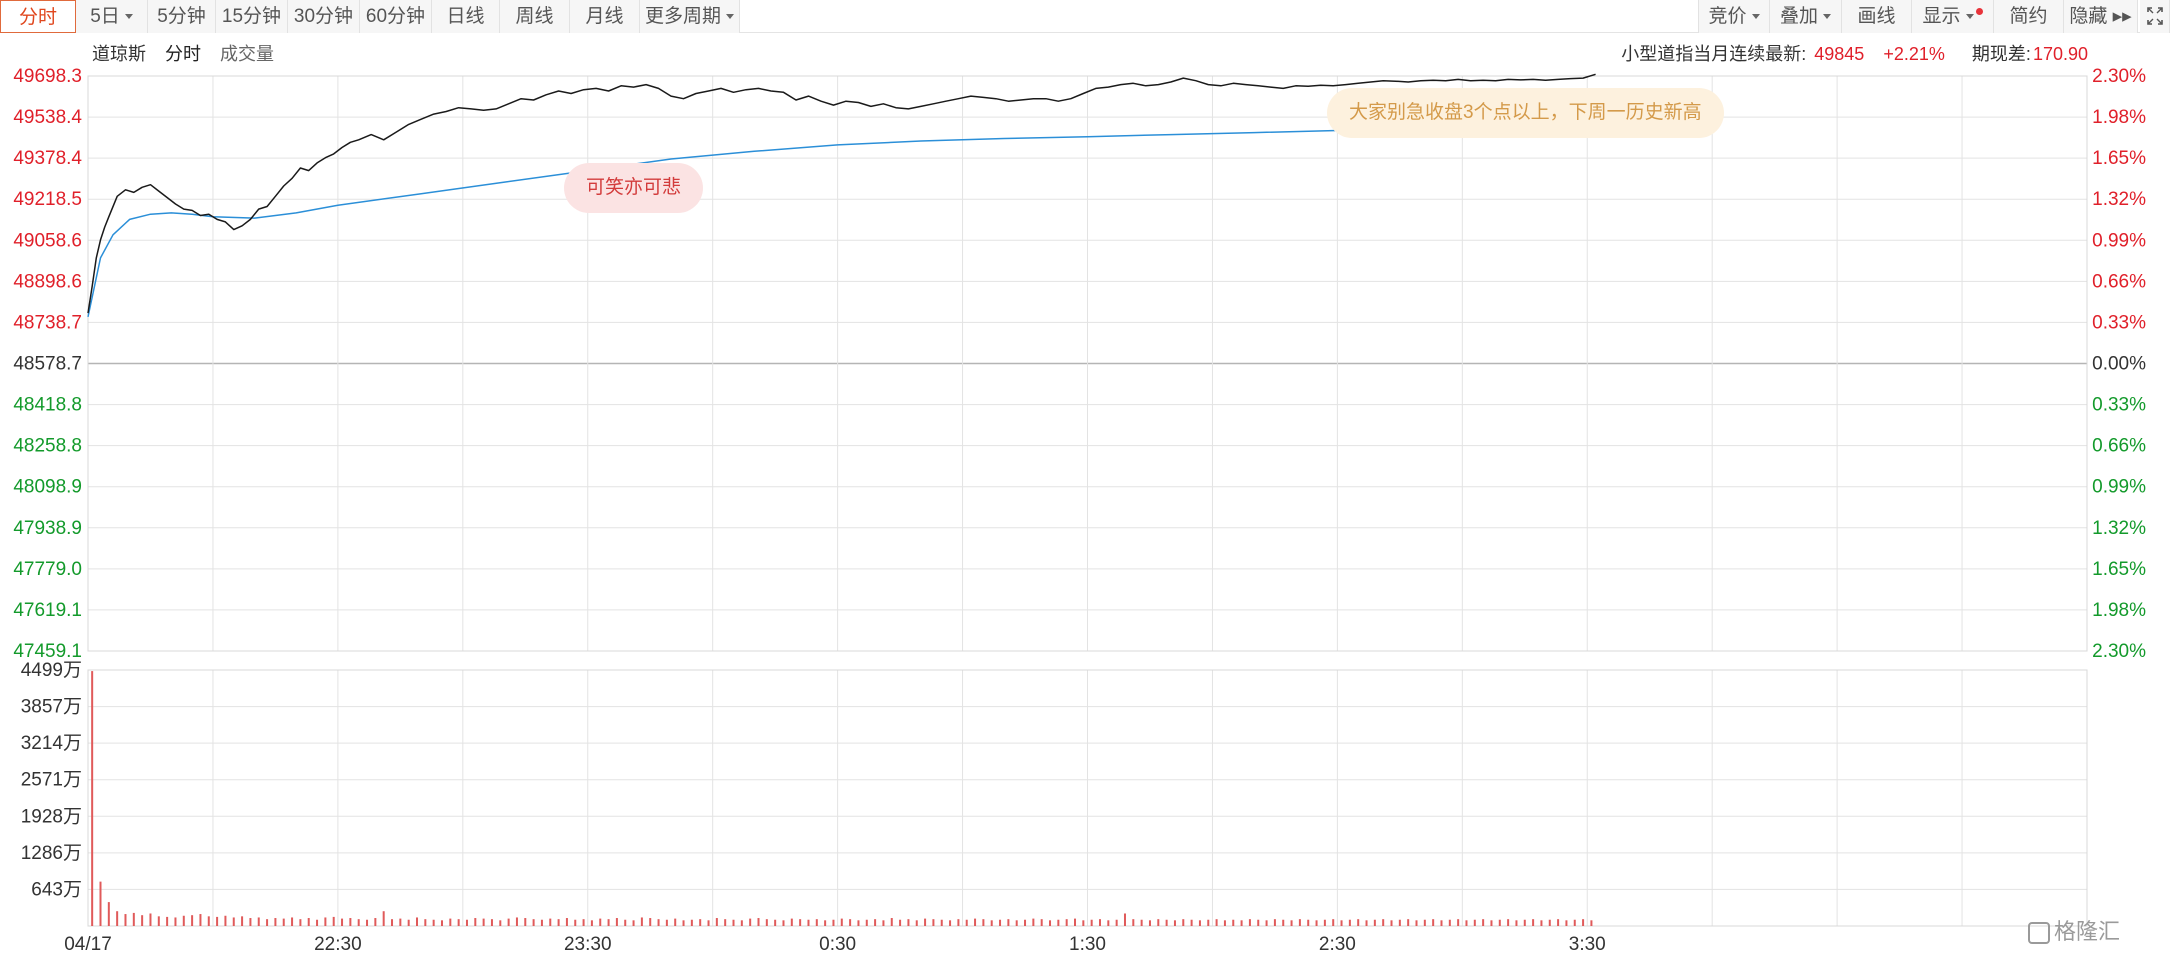 The height and width of the screenshot is (954, 2170). I want to click on percent-tick-label: 1.98%, so click(2119, 117).